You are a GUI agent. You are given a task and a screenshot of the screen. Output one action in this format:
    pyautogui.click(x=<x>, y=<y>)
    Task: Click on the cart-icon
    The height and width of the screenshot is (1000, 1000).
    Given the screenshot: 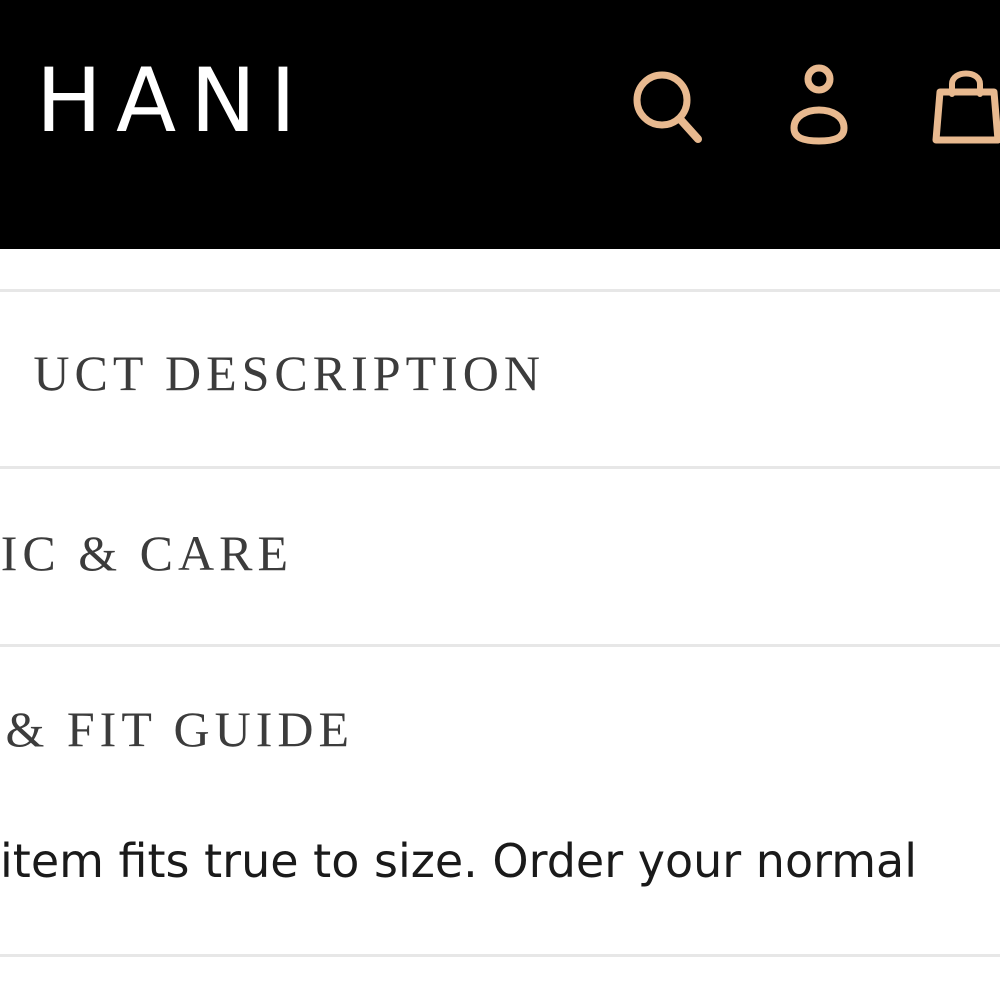 What is the action you would take?
    pyautogui.click(x=966, y=107)
    